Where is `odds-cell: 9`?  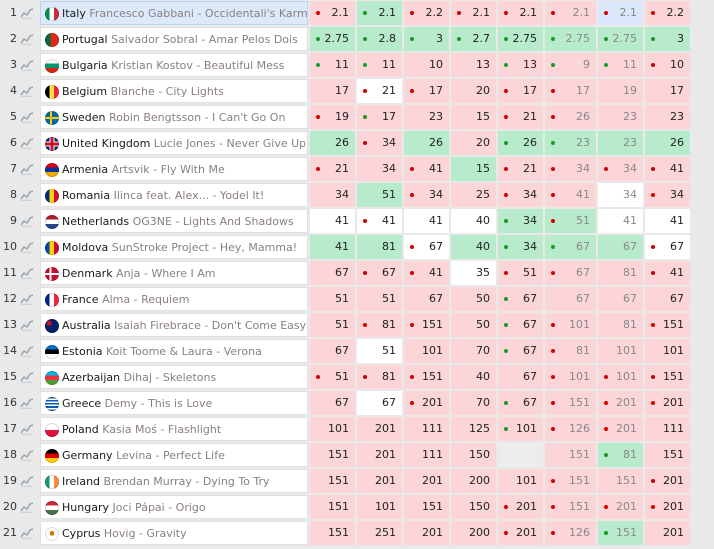
odds-cell: 9 is located at coordinates (570, 65).